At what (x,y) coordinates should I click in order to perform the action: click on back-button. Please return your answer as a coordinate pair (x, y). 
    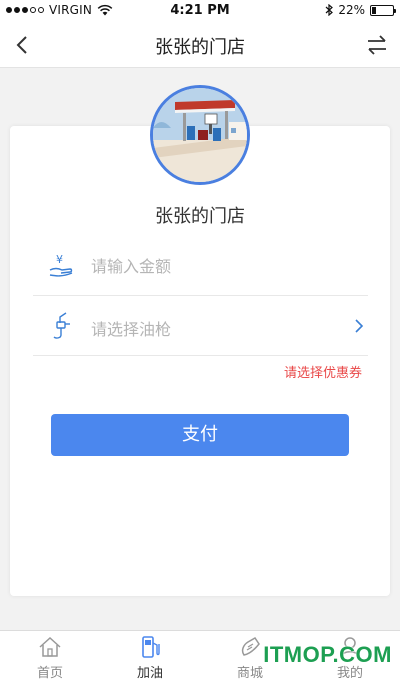
    Looking at the image, I should click on (23, 45).